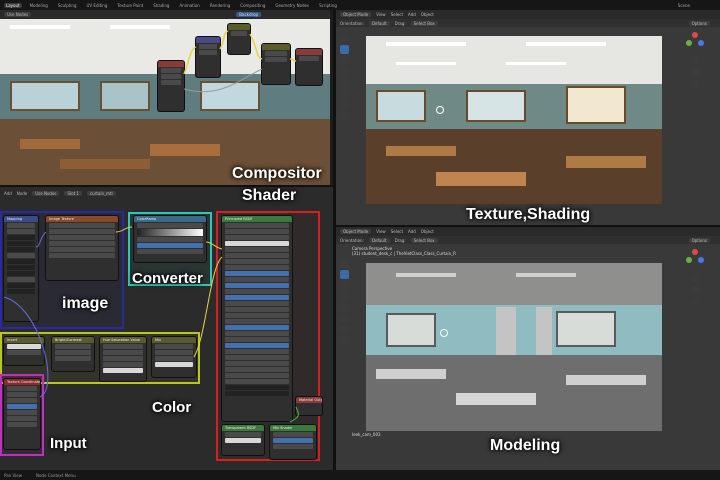 This screenshot has width=720, height=480. Describe the element at coordinates (344, 302) in the screenshot. I see `viewport-bottom-toolbar` at that location.